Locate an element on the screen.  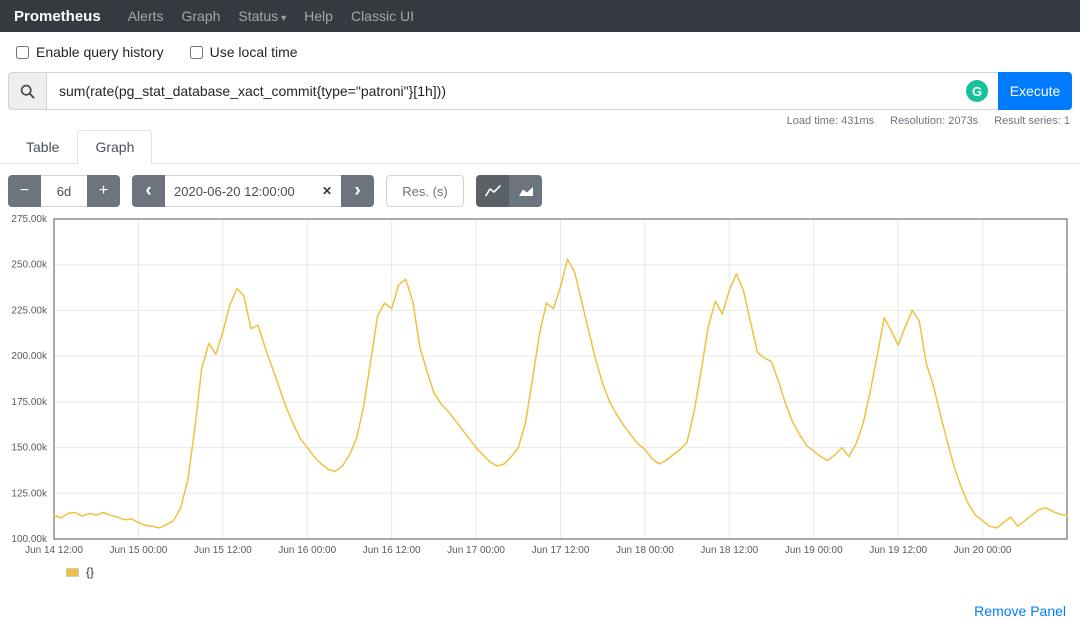
search-addon is located at coordinates (27, 91).